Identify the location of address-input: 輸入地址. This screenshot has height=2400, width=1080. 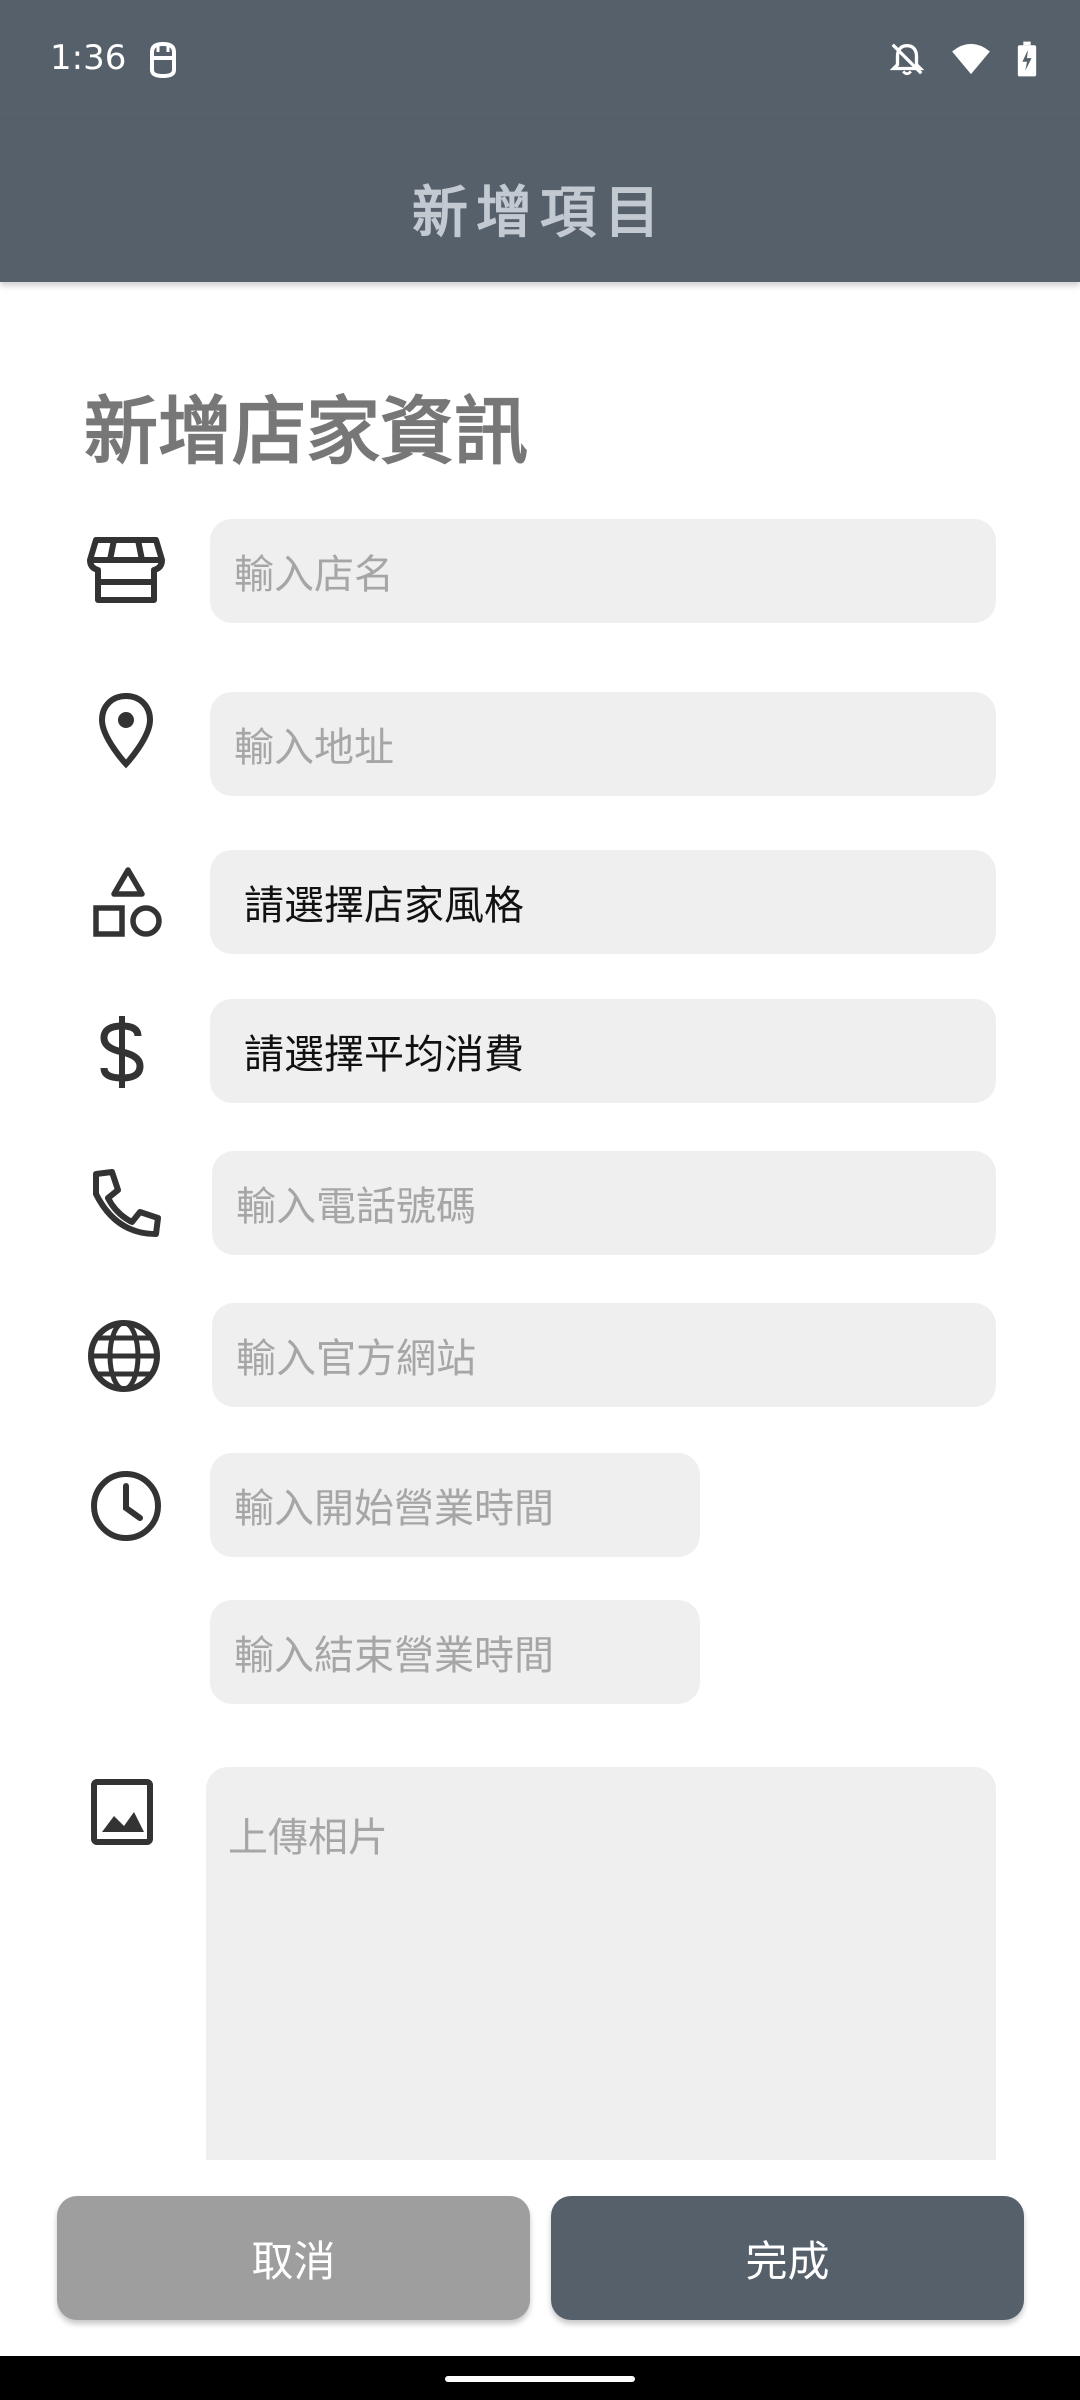
(603, 744).